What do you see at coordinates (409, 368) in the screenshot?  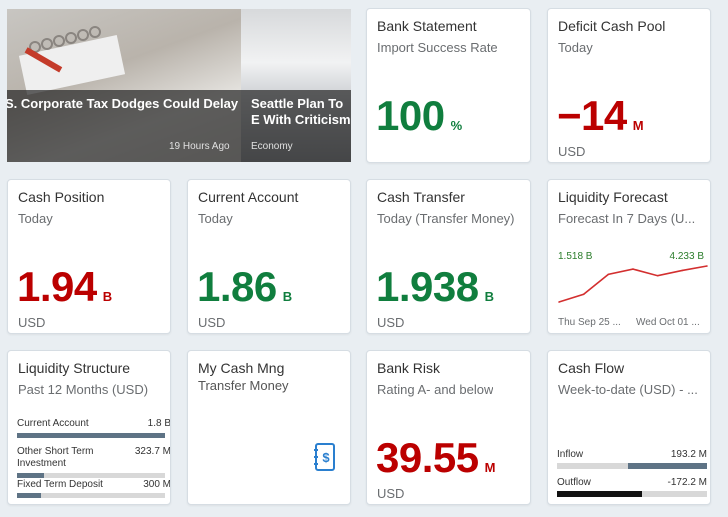 I see `tile-title: Bank Risk` at bounding box center [409, 368].